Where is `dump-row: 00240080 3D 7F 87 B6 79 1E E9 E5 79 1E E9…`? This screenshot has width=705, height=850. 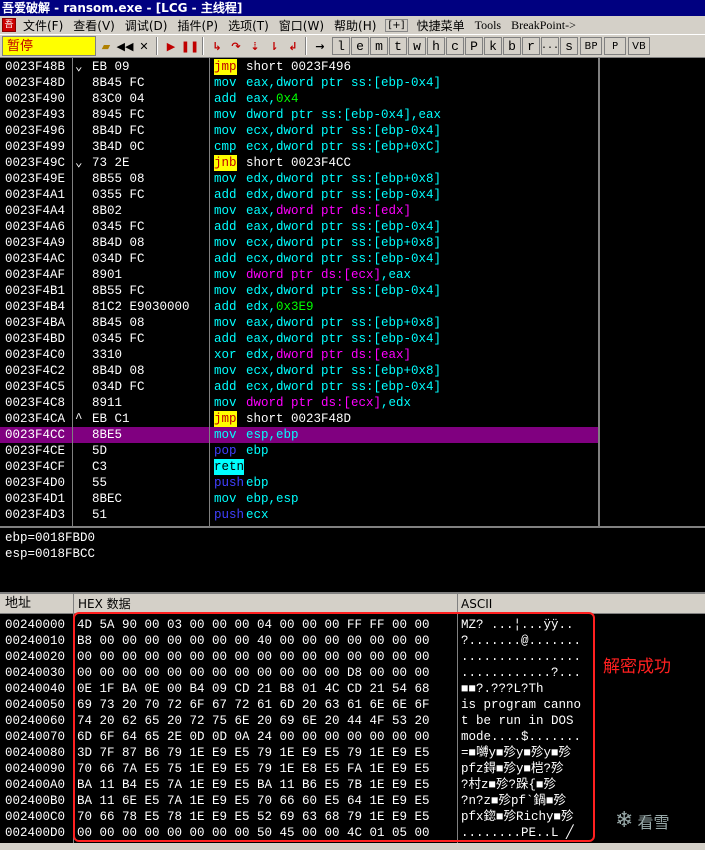
dump-row: 00240080 3D 7F 87 B6 79 1E E9 E5 79 1E E9… is located at coordinates (352, 753).